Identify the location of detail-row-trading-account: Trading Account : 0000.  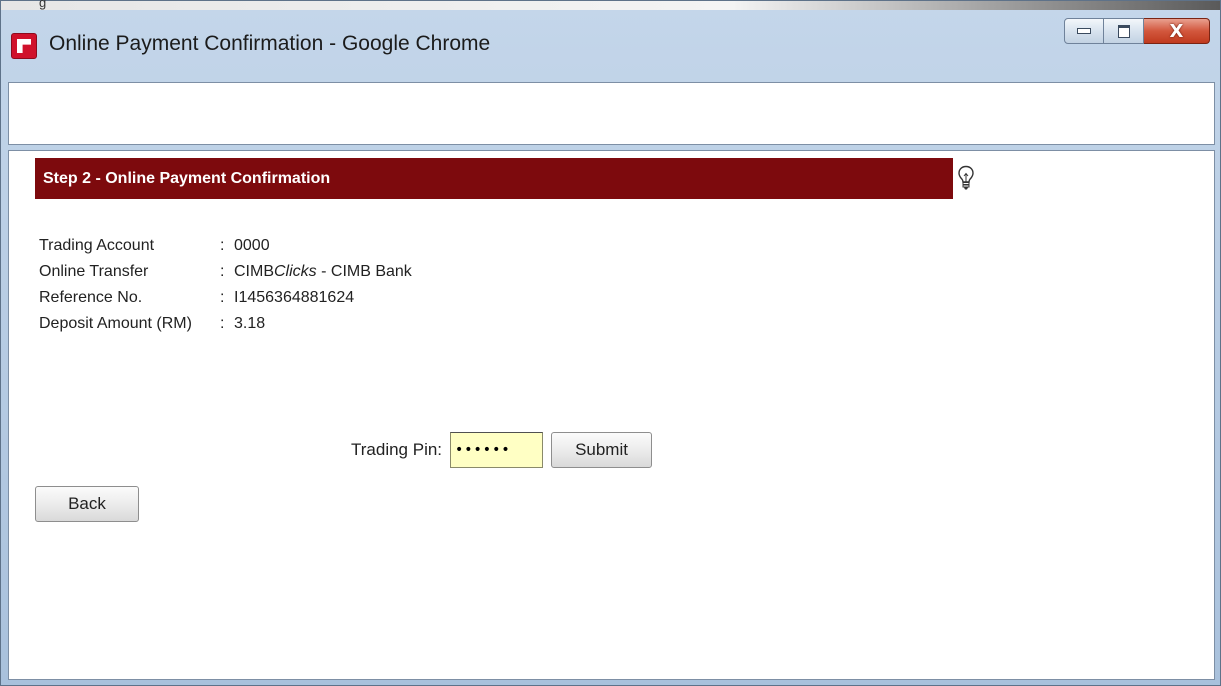
(225, 246).